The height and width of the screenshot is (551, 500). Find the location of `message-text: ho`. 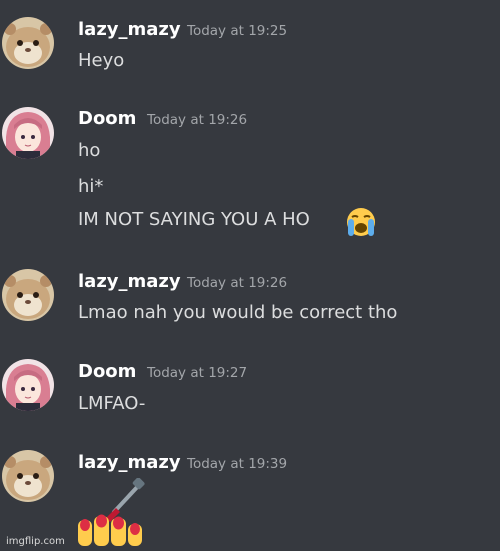

message-text: ho is located at coordinates (89, 150).